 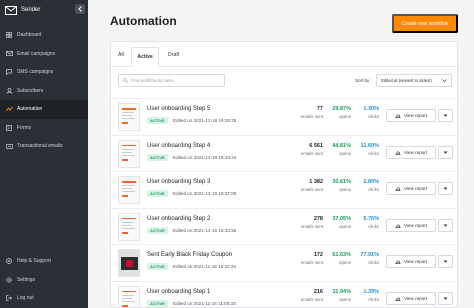 I want to click on clicks-stat: 1.39% clicks, so click(x=368, y=295).